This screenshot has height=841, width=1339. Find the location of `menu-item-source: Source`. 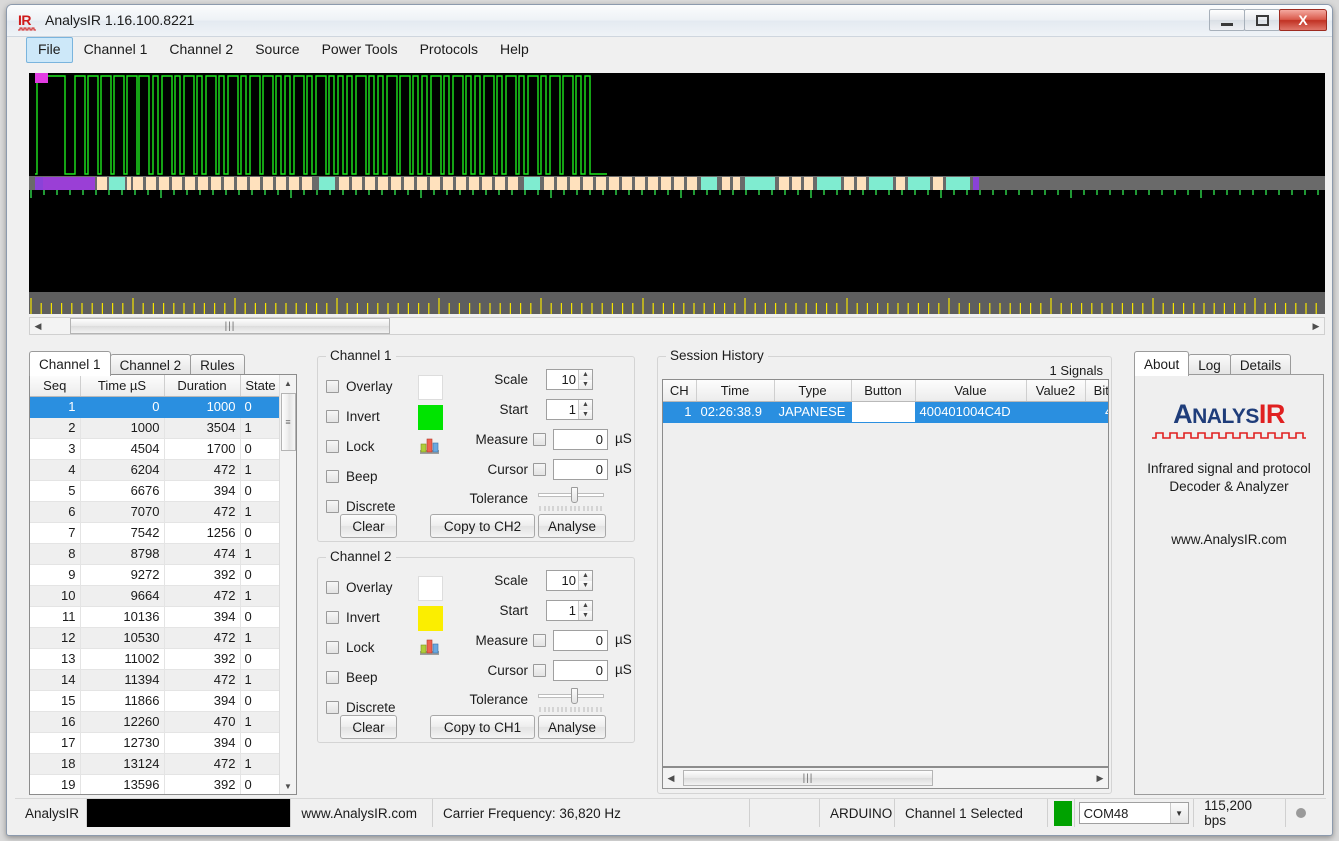

menu-item-source: Source is located at coordinates (277, 50).